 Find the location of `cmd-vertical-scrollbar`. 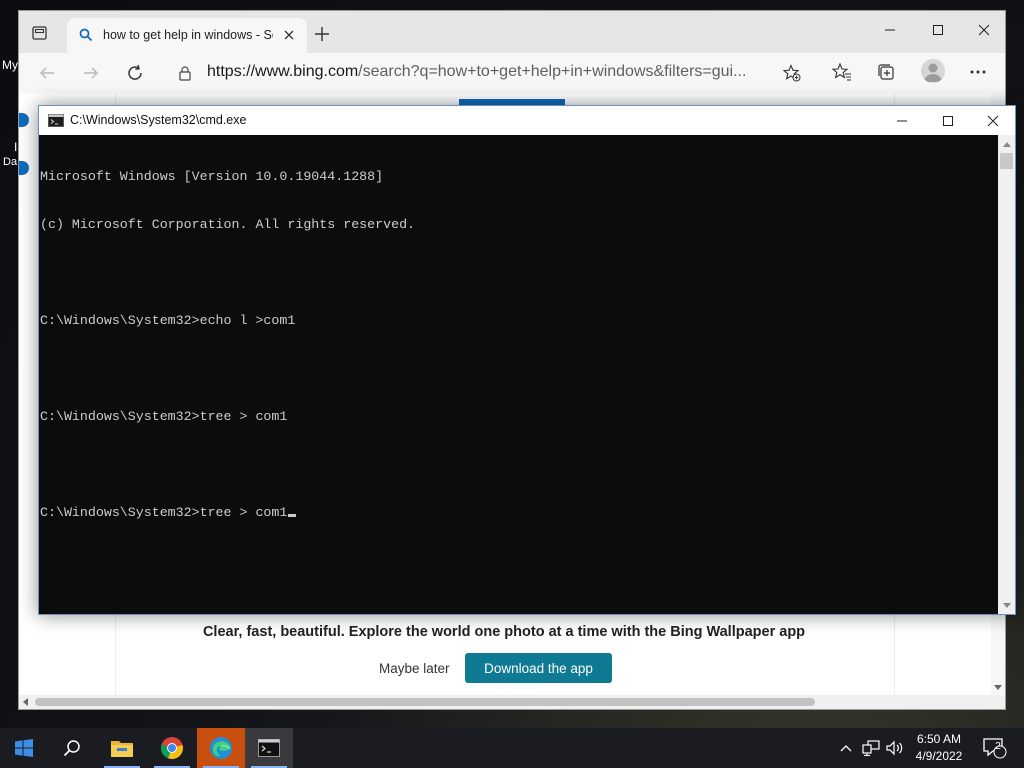

cmd-vertical-scrollbar is located at coordinates (1006, 374).